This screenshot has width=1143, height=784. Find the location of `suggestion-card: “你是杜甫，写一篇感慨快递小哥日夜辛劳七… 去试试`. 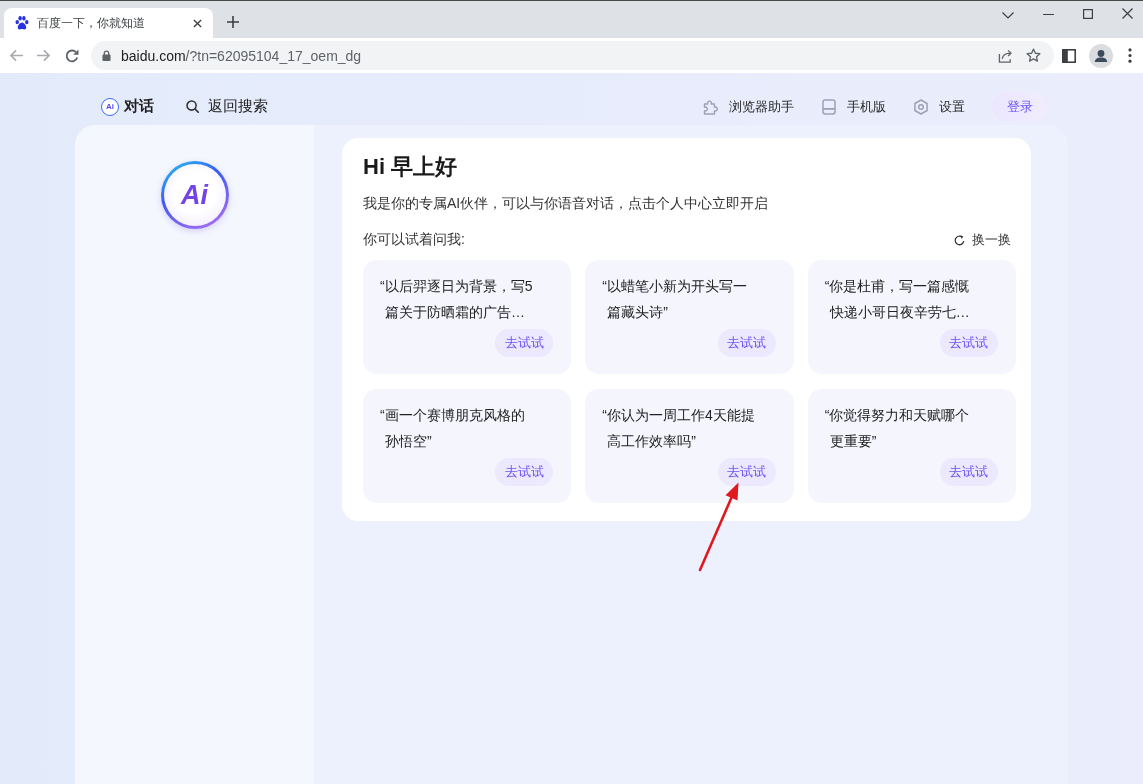

suggestion-card: “你是杜甫，写一篇感慨快递小哥日夜辛劳七… 去试试 is located at coordinates (911, 317).